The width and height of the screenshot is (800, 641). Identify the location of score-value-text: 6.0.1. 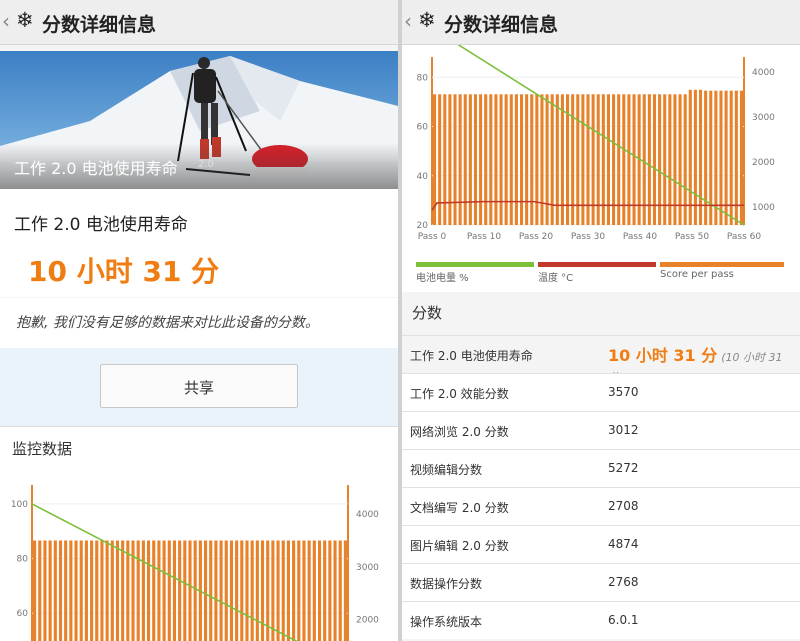
(623, 620).